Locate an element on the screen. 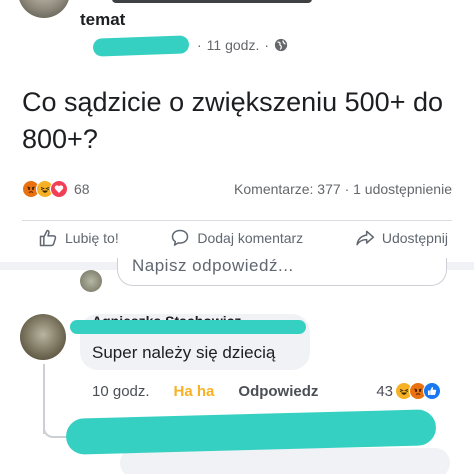  redaction-scribble is located at coordinates (212, 1).